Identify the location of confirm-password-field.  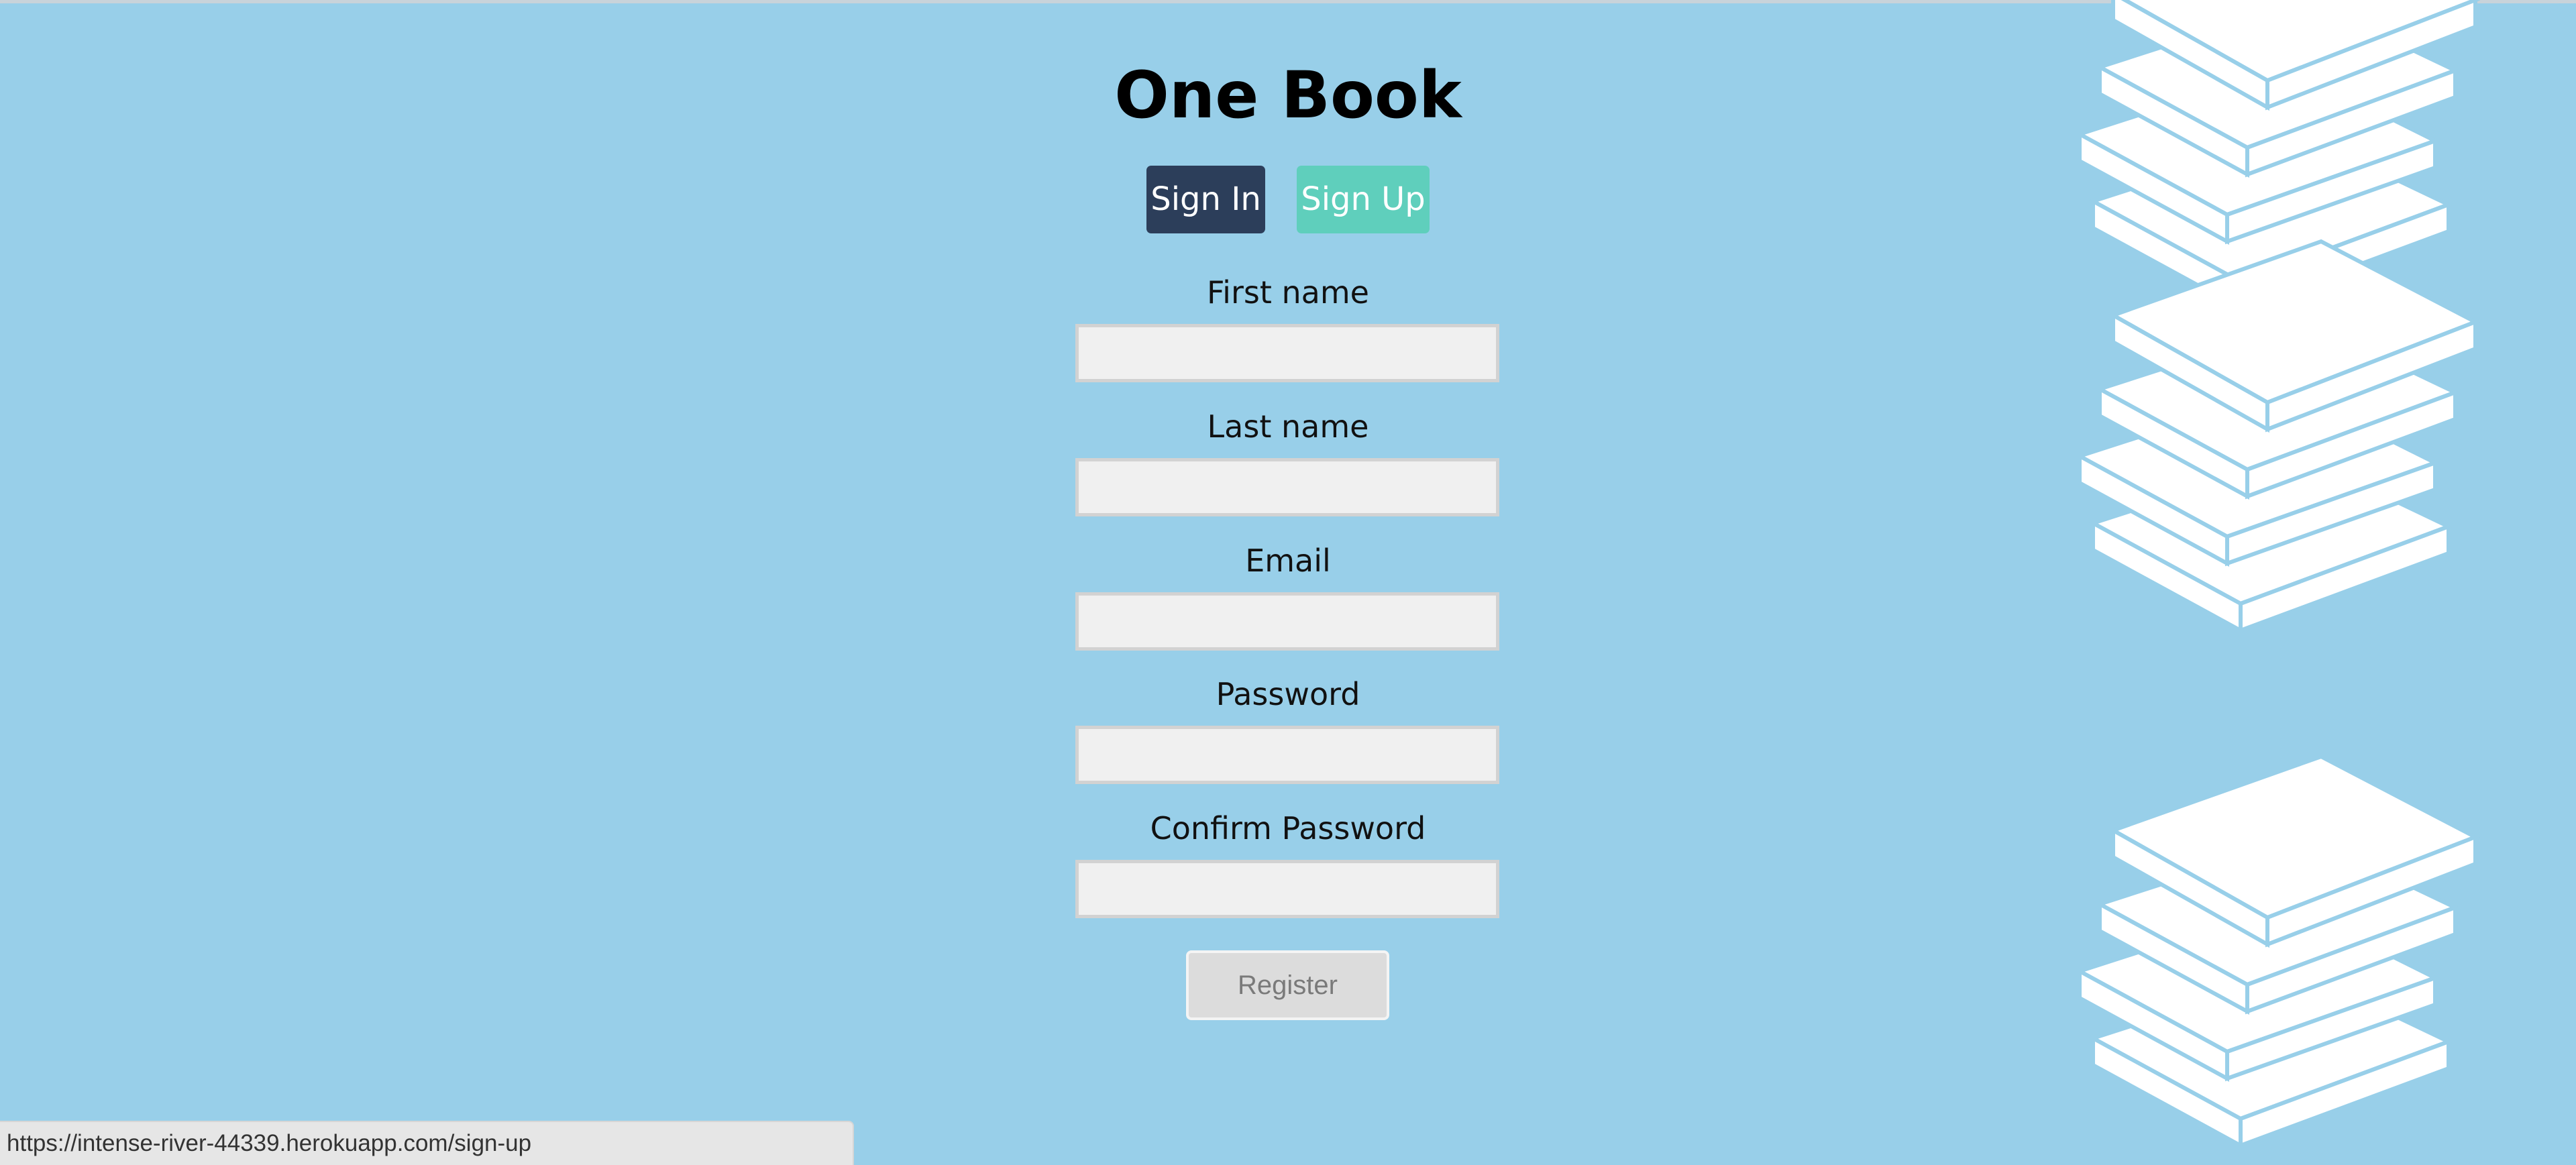
(1287, 889).